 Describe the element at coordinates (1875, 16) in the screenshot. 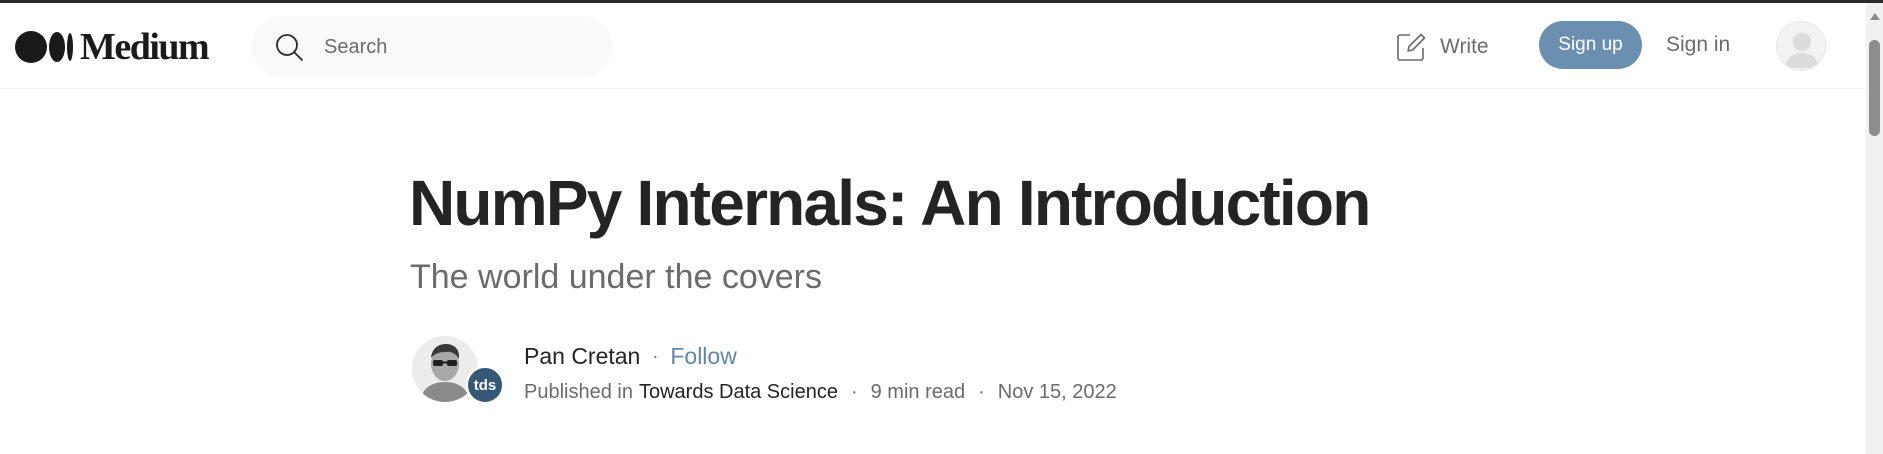

I see `scroll-up-arrow-icon` at that location.